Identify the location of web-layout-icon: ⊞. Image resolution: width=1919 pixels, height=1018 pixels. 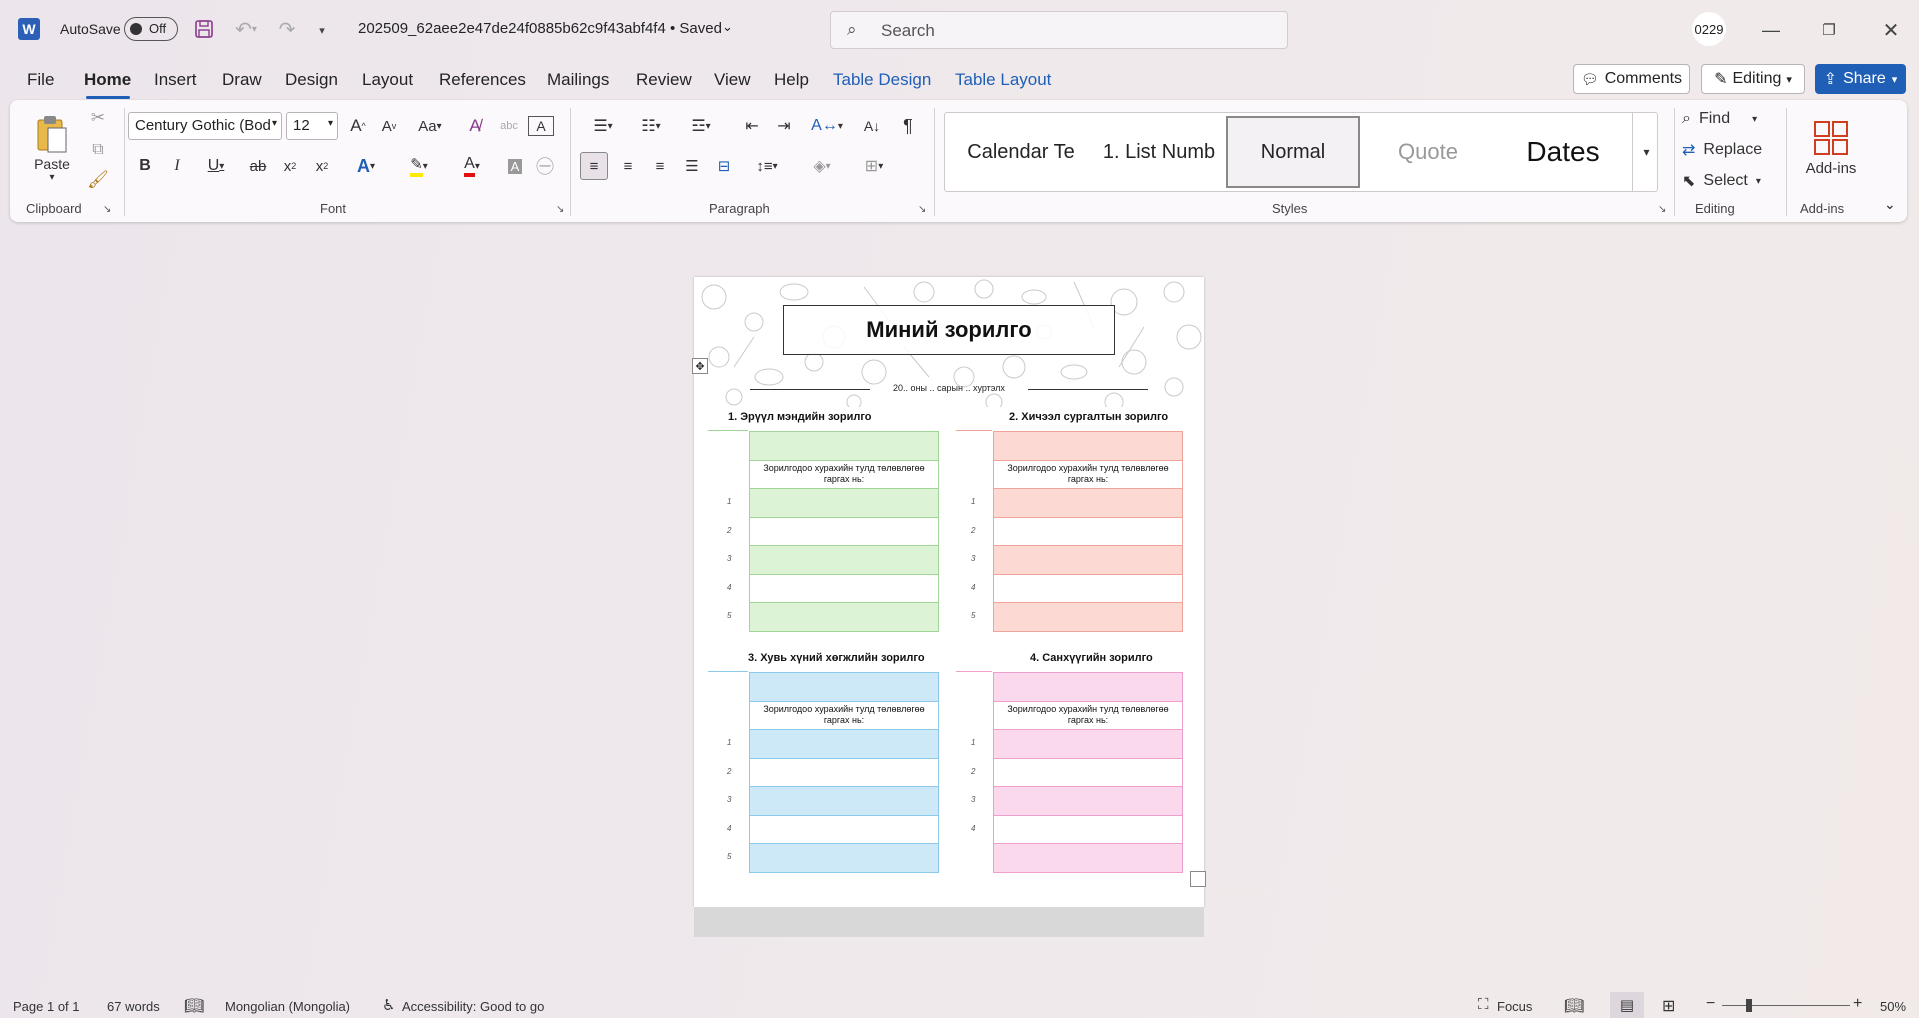
(1668, 1006).